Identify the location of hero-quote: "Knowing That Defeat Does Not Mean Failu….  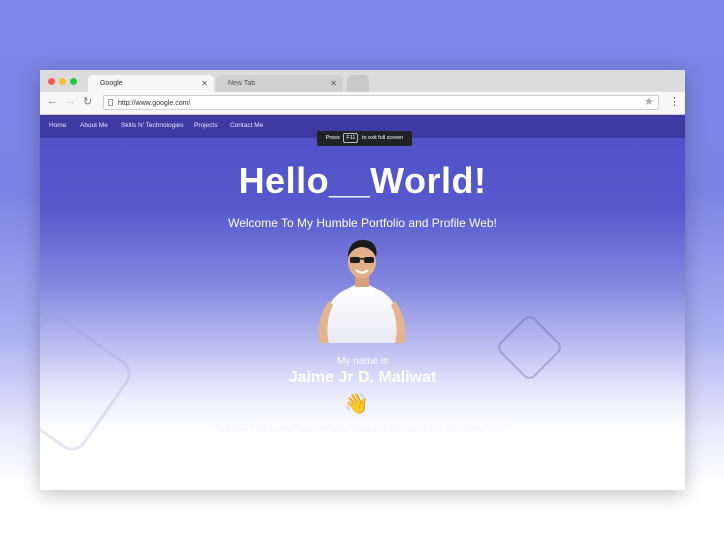
(362, 429).